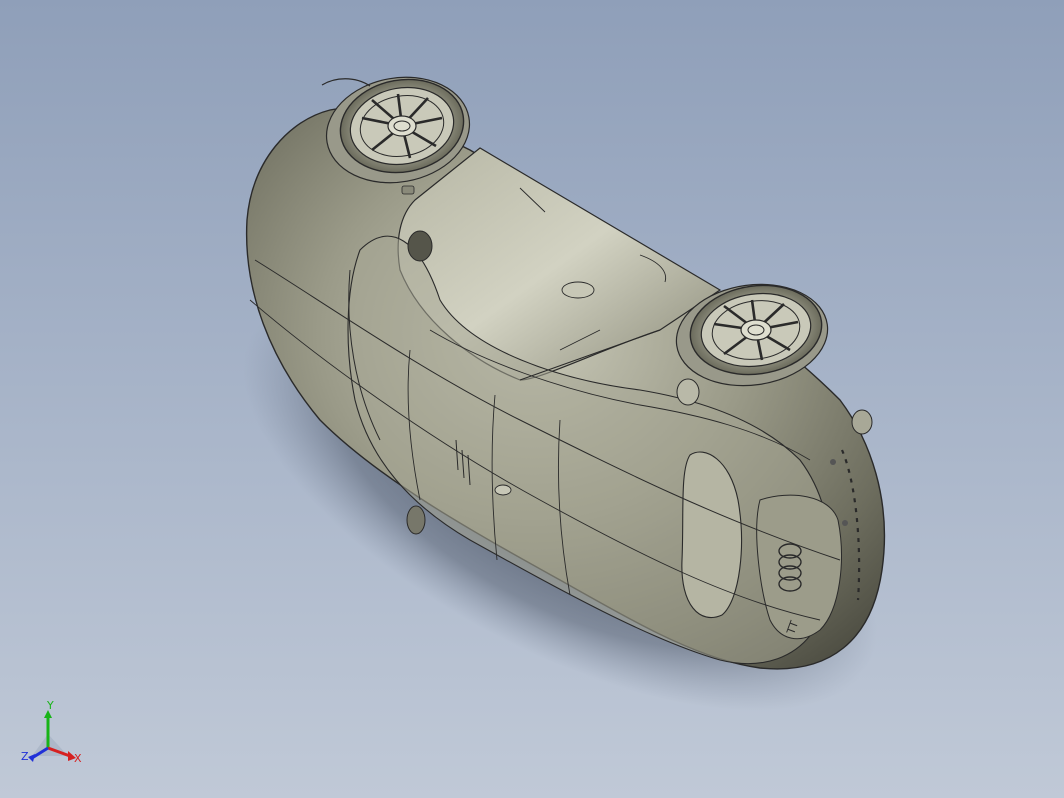 This screenshot has height=798, width=1064. I want to click on z-axis-label: Z, so click(25, 756).